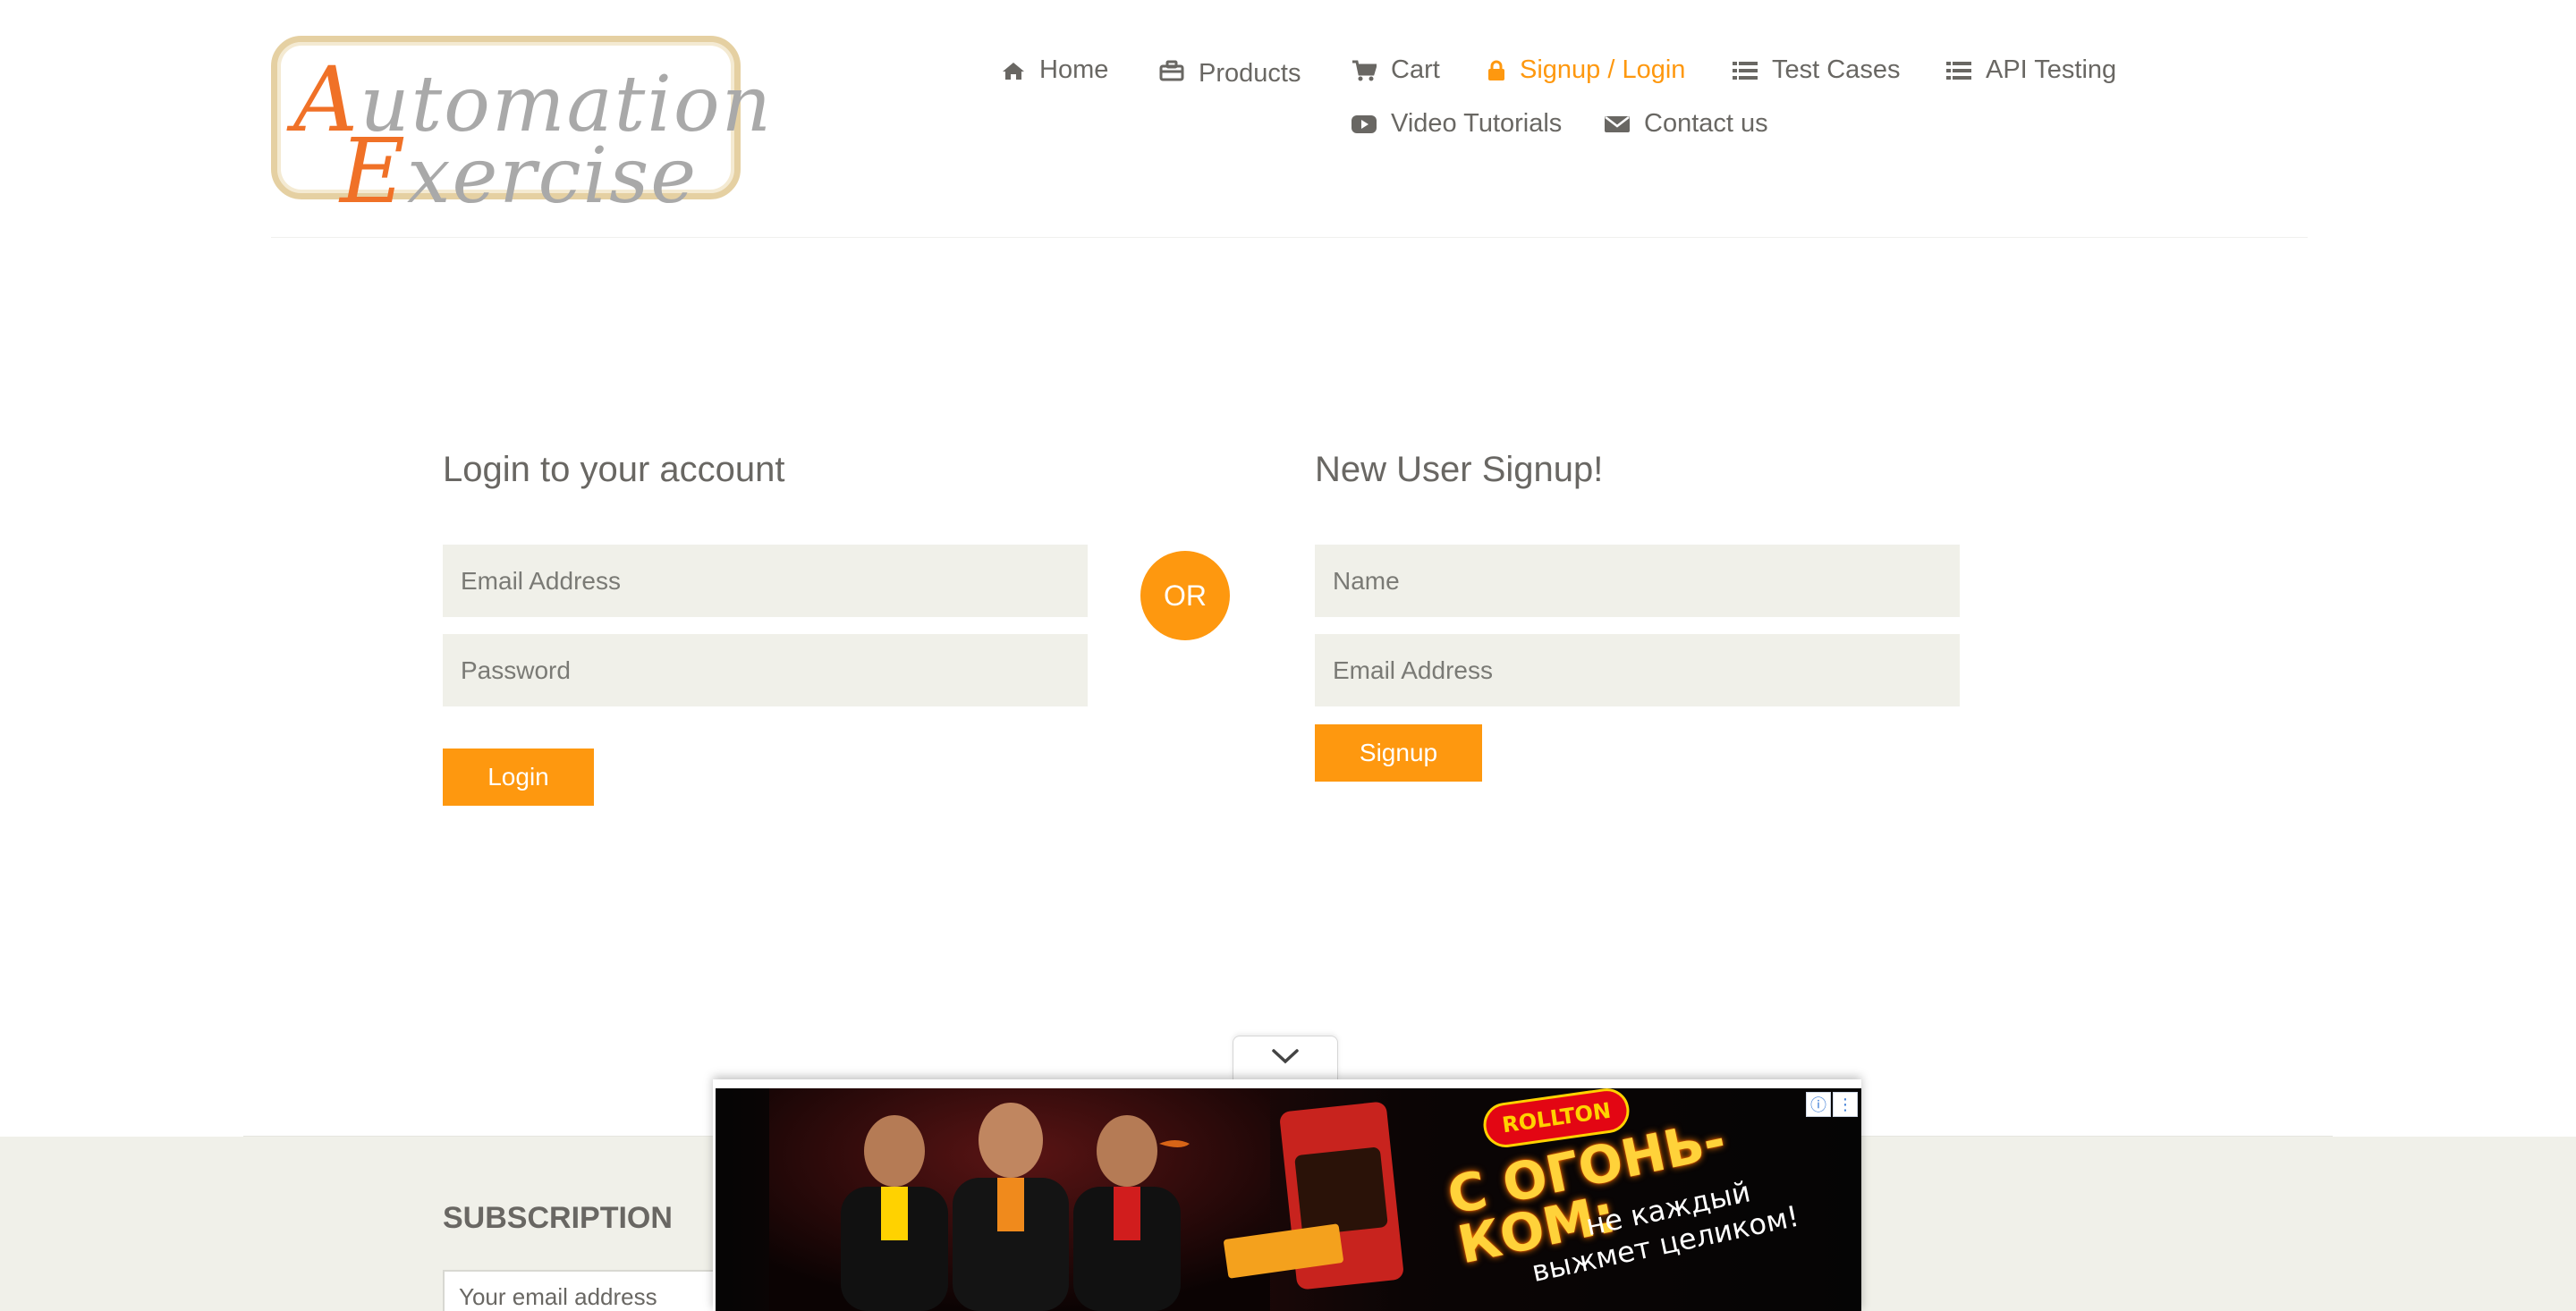 The image size is (2576, 1311). I want to click on login-email-input, so click(765, 581).